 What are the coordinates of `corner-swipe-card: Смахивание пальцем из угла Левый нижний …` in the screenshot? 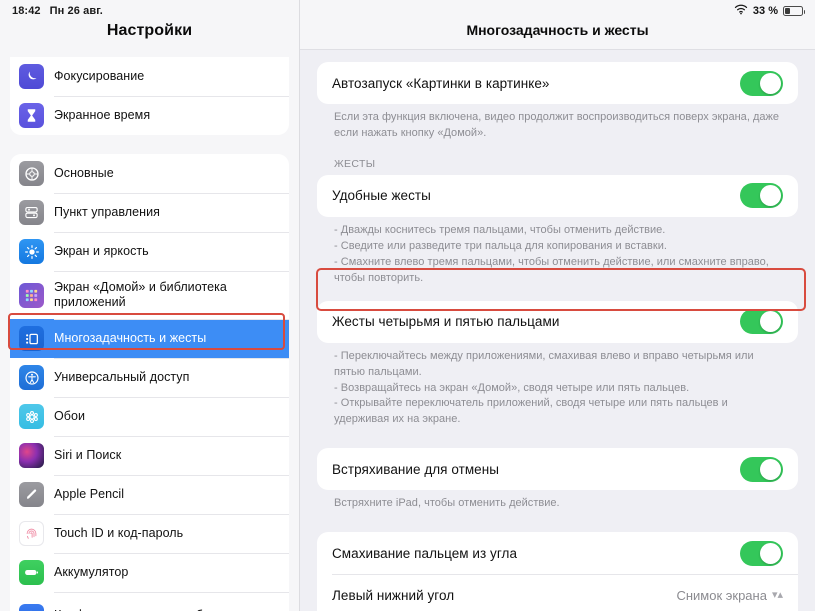 It's located at (557, 571).